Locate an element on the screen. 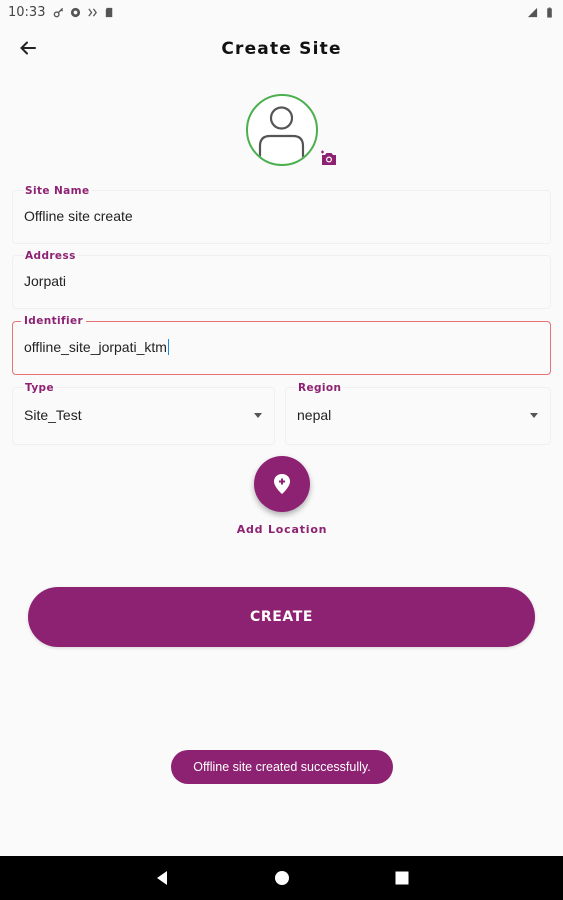 Image resolution: width=563 pixels, height=900 pixels. add-location-label: Add Location is located at coordinates (282, 529).